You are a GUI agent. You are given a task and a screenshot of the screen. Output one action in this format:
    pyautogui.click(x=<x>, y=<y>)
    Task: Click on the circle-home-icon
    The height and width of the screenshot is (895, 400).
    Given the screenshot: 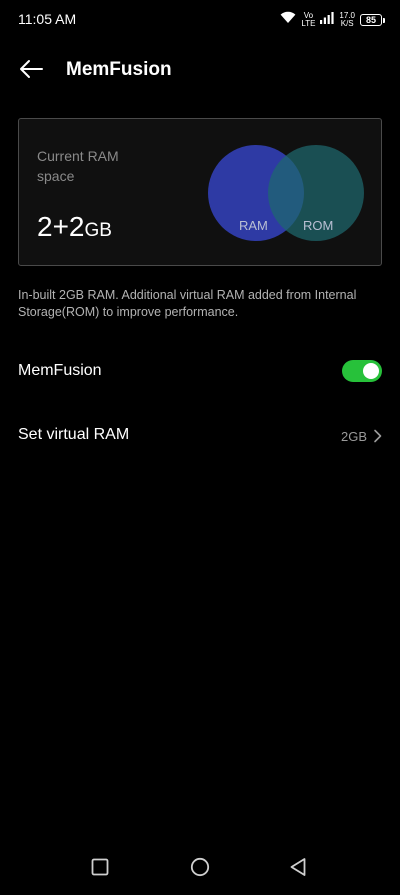 What is the action you would take?
    pyautogui.click(x=200, y=869)
    